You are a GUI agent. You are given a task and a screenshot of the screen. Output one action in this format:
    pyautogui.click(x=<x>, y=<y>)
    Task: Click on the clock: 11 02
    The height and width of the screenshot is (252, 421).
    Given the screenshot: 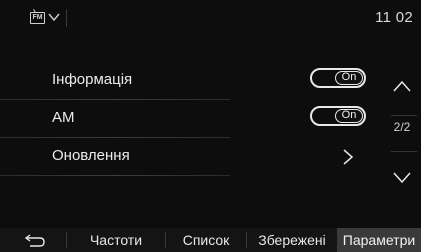 What is the action you would take?
    pyautogui.click(x=394, y=17)
    